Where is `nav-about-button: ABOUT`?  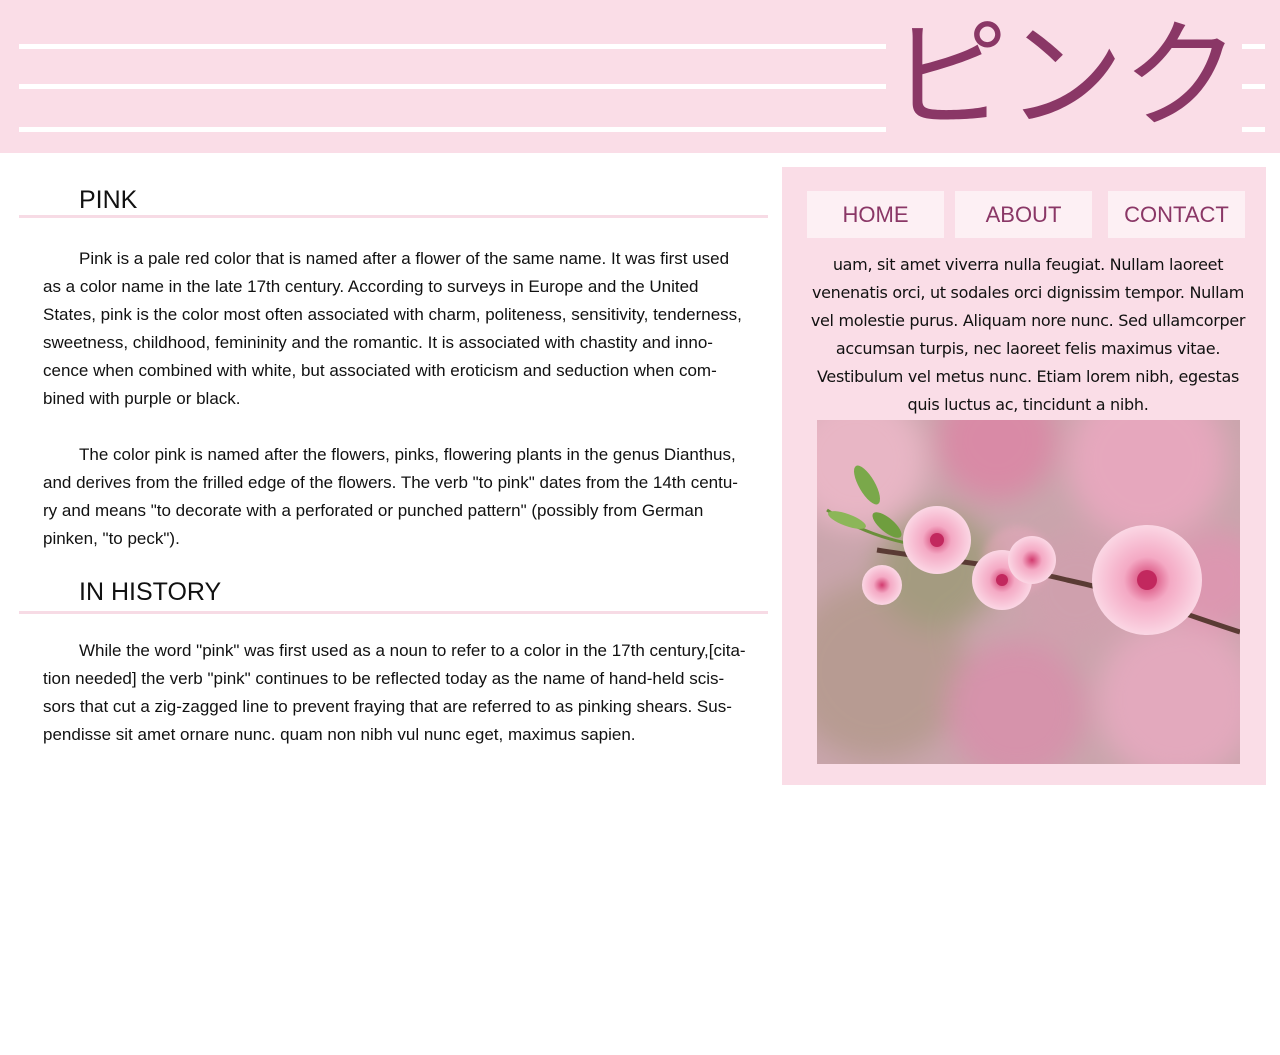 nav-about-button: ABOUT is located at coordinates (1023, 214).